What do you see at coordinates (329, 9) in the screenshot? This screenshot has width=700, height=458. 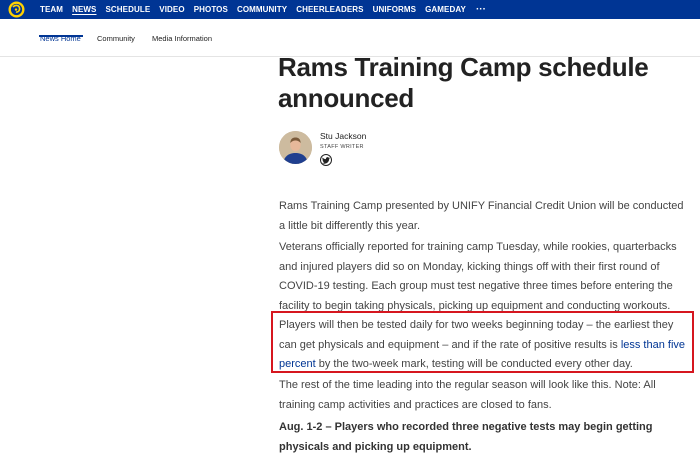 I see `nav-item-cheerleaders: CHEERLEADERS` at bounding box center [329, 9].